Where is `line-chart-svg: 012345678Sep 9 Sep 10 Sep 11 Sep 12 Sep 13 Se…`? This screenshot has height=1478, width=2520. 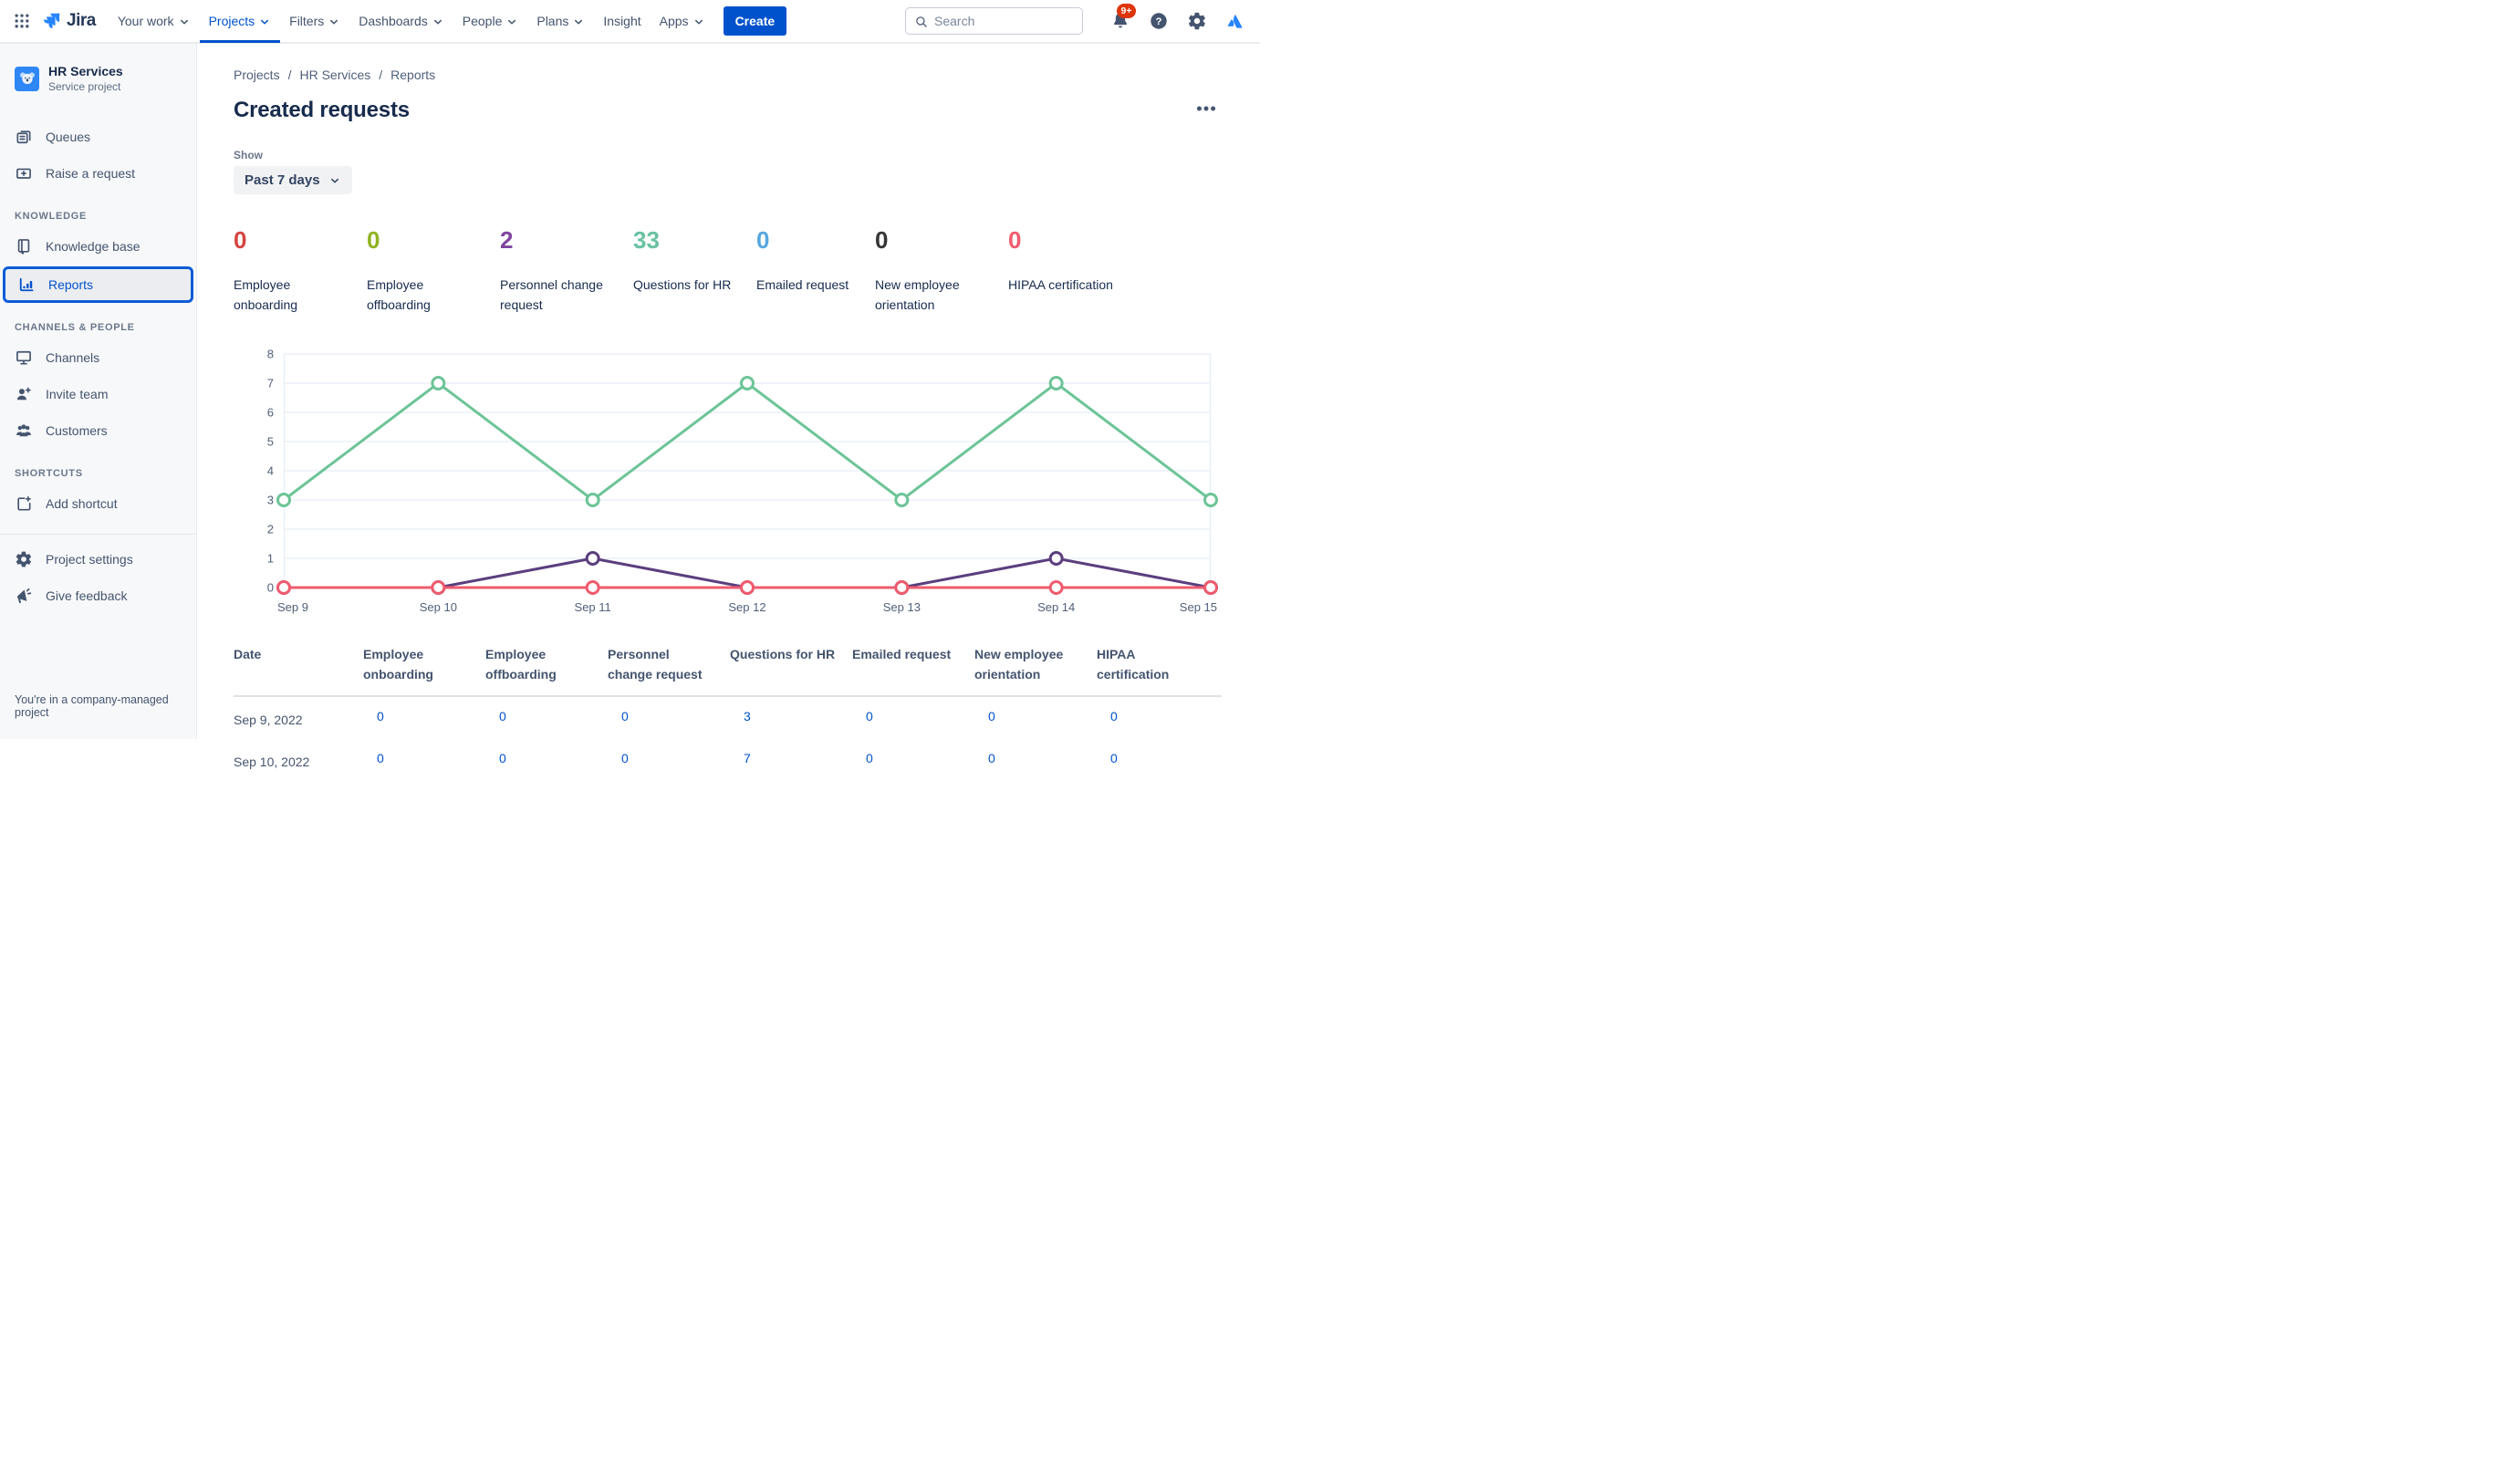
line-chart-svg: 012345678Sep 9 Sep 10 Sep 11 Sep 12 Sep 13 Se… is located at coordinates (743, 481).